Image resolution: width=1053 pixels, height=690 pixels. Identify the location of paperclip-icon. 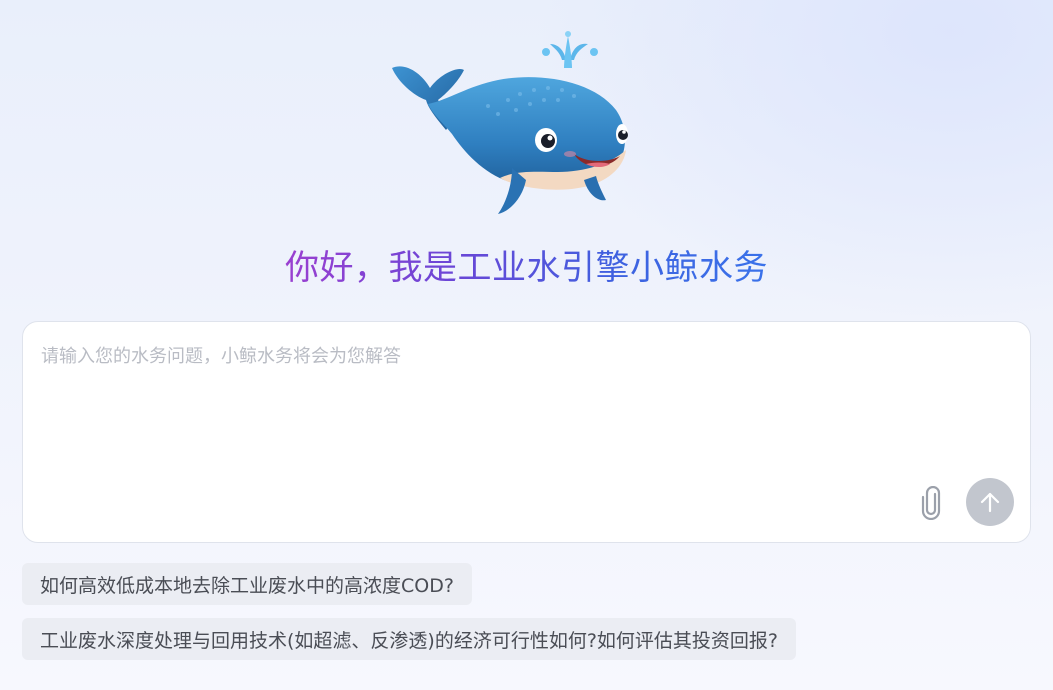
(931, 503).